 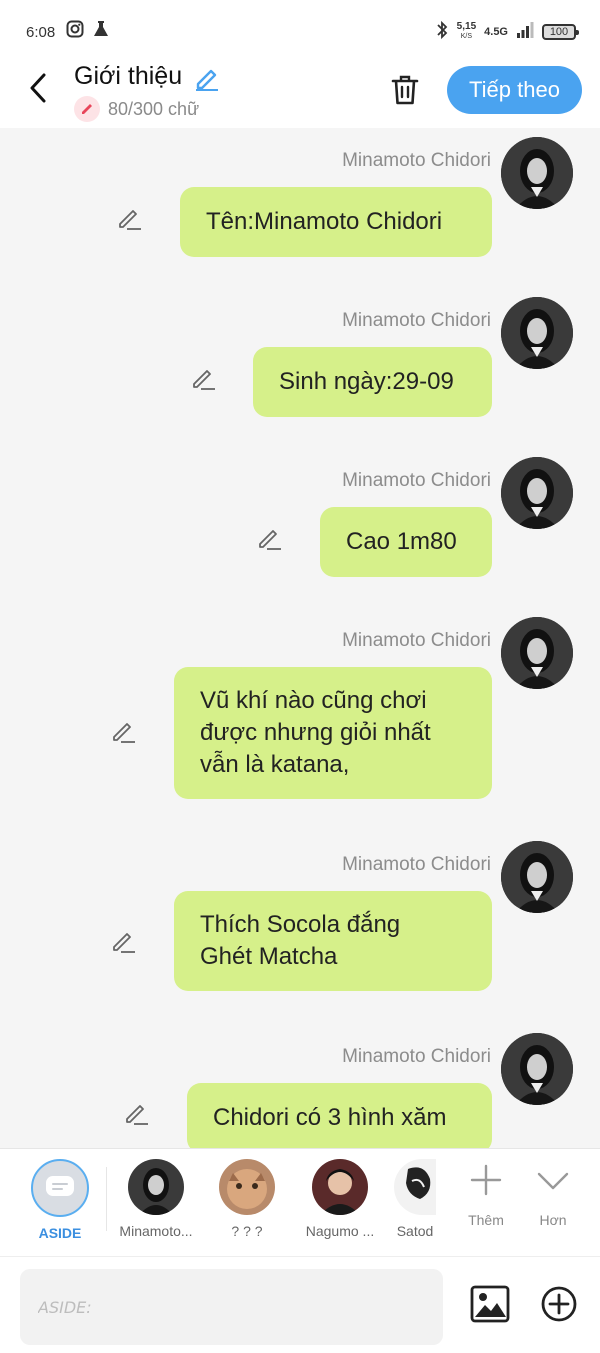 I want to click on header: Giới thiệu 80/300 chữ Tiếp theo, so click(x=300, y=95).